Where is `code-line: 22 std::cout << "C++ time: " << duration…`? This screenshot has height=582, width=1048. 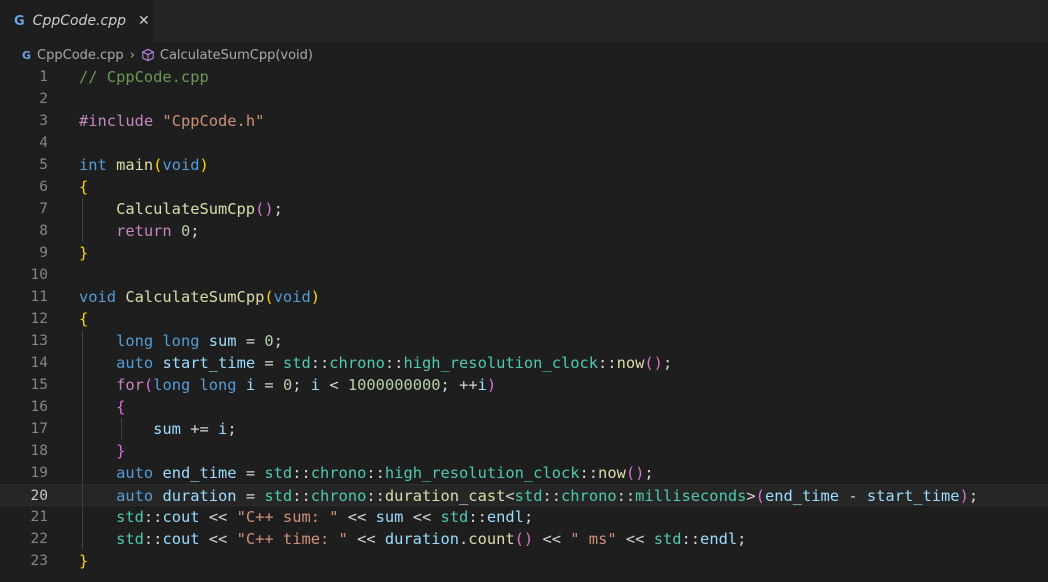
code-line: 22 std::cout << "C++ time: " << duration… is located at coordinates (524, 539).